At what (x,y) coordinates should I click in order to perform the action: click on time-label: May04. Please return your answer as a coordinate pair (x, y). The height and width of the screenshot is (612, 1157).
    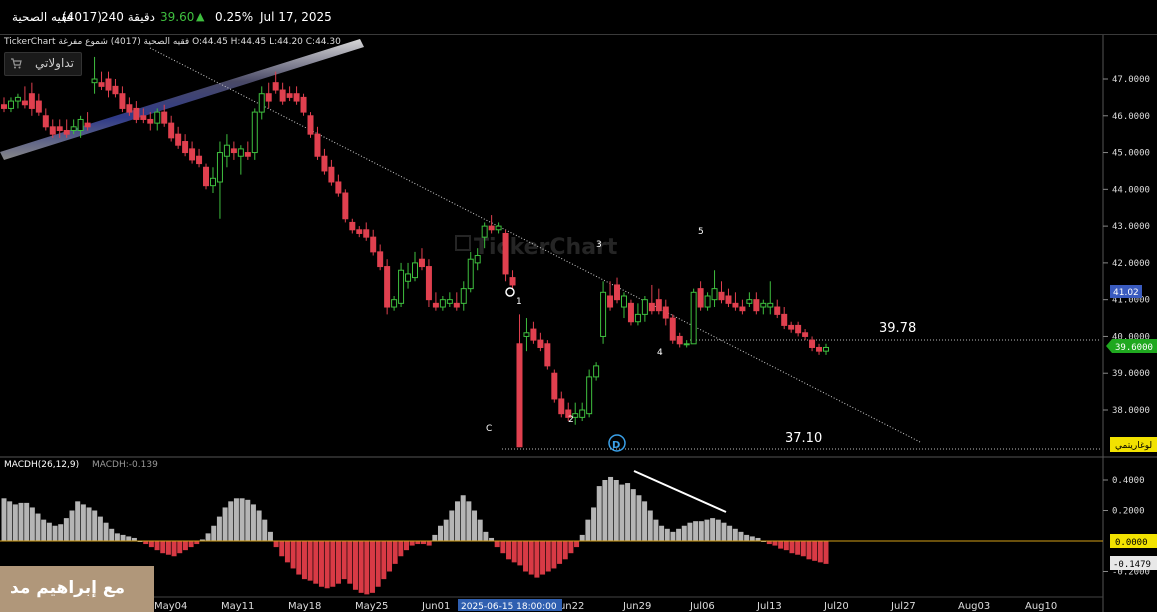
    Looking at the image, I should click on (170, 606).